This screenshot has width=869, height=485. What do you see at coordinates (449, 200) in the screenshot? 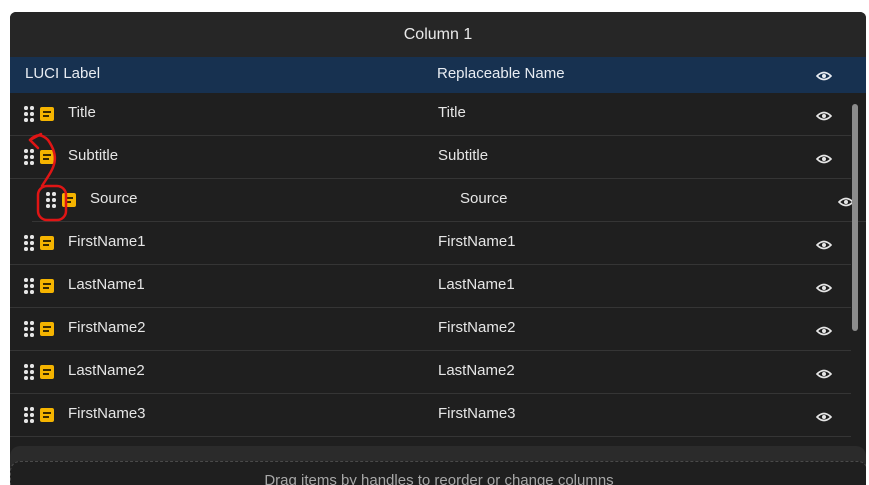
I see `table-row-dragging: Source Source` at bounding box center [449, 200].